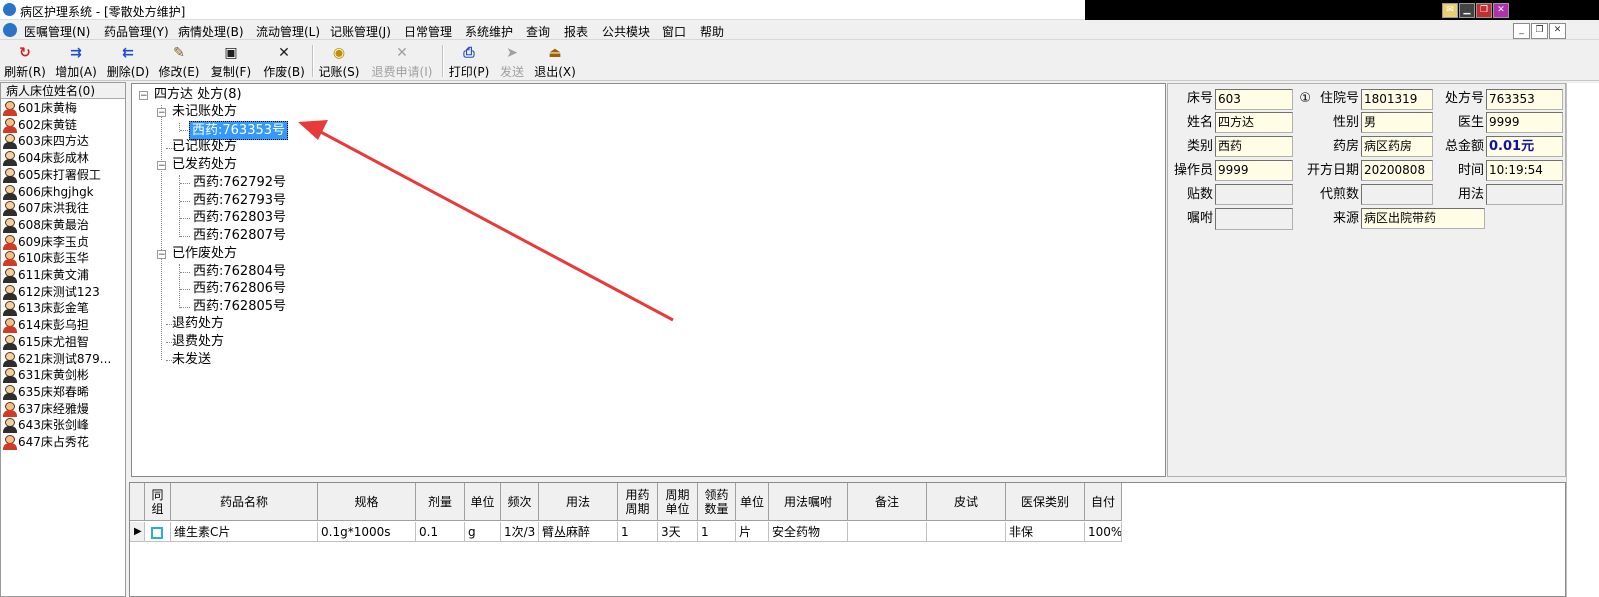 This screenshot has width=1599, height=597. What do you see at coordinates (440, 532) in the screenshot?
I see `cell-dose: 0.1` at bounding box center [440, 532].